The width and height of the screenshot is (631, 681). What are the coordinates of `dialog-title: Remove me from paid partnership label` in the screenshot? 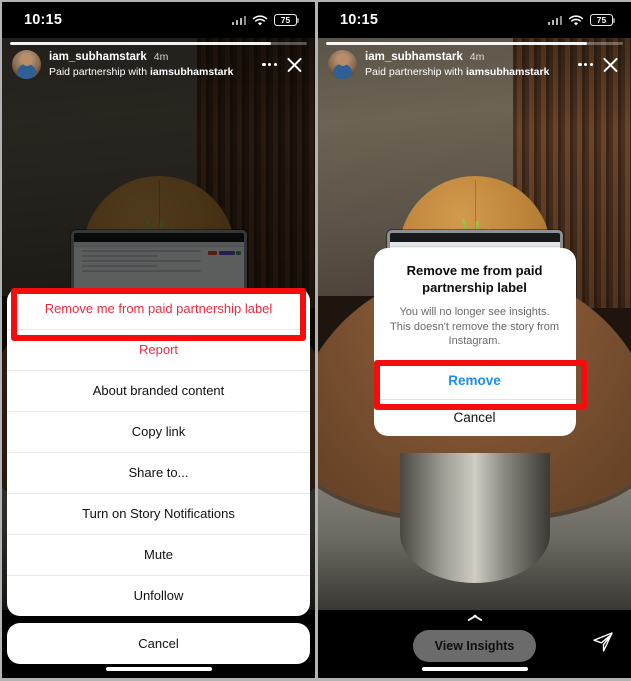 It's located at (474, 279).